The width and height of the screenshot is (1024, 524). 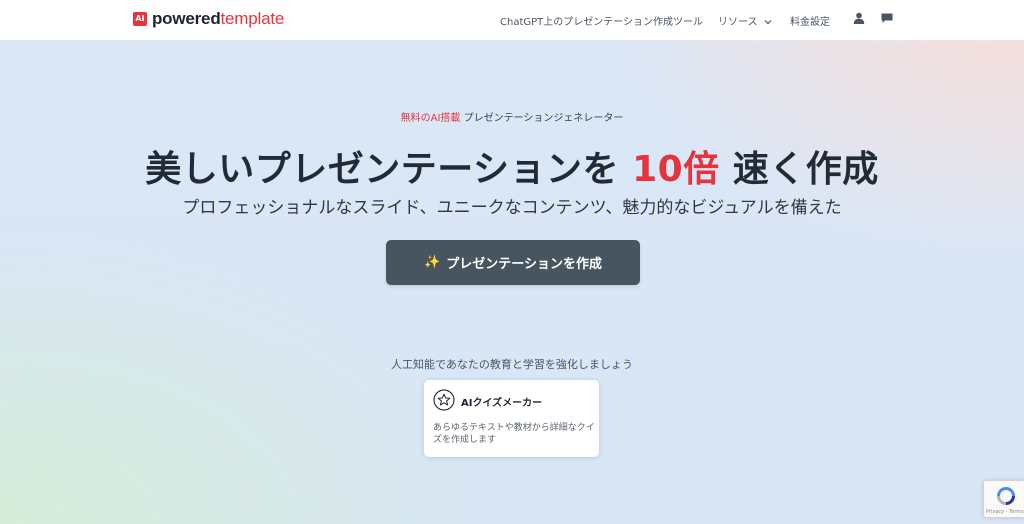 I want to click on hero-eyebrow: 無料のAI搭載 プレゼンテーションジェネレーター, so click(x=512, y=116).